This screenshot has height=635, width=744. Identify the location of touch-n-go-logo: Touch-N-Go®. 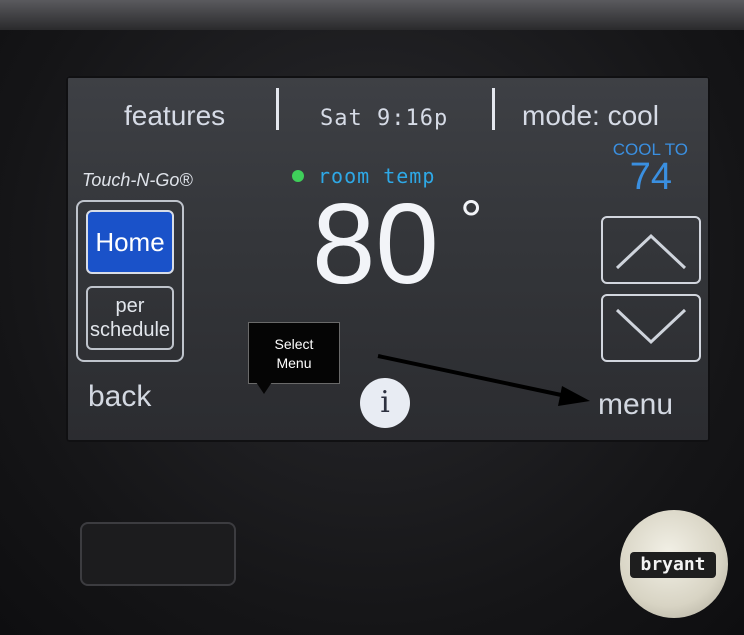
(137, 180).